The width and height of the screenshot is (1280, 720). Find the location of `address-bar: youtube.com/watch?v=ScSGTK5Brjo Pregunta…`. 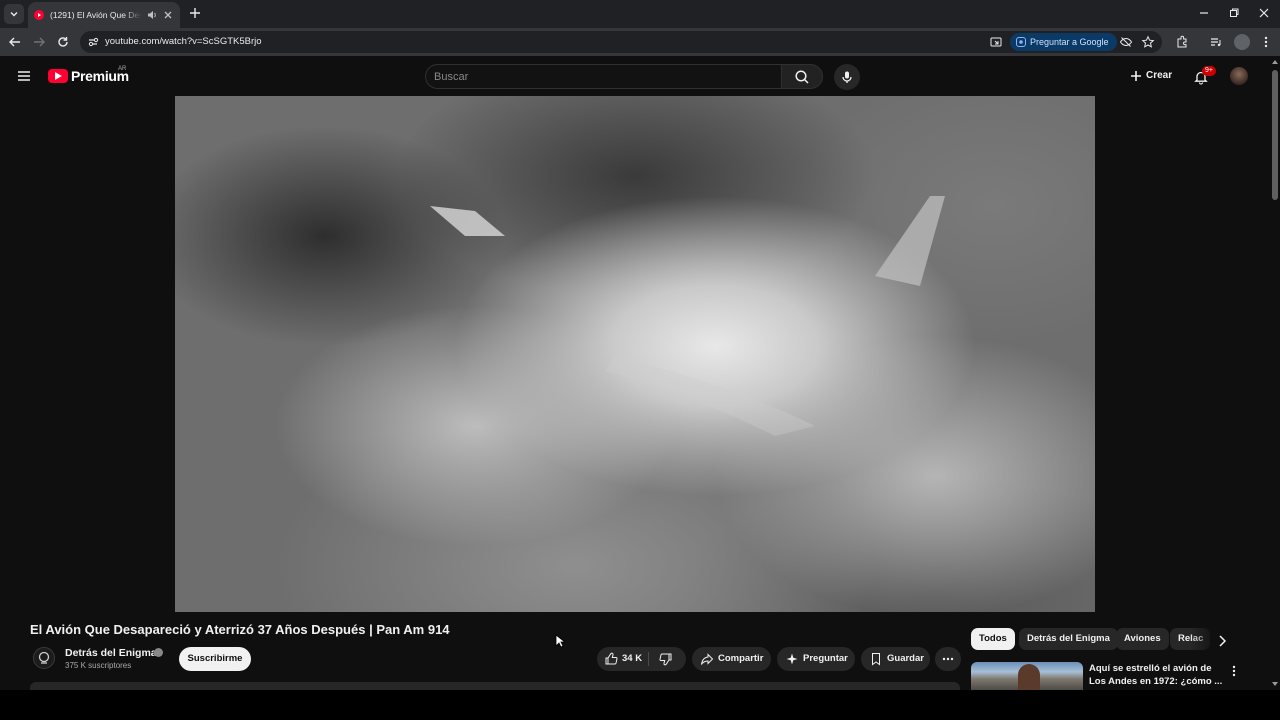

address-bar: youtube.com/watch?v=ScSGTK5Brjo Pregunta… is located at coordinates (621, 42).